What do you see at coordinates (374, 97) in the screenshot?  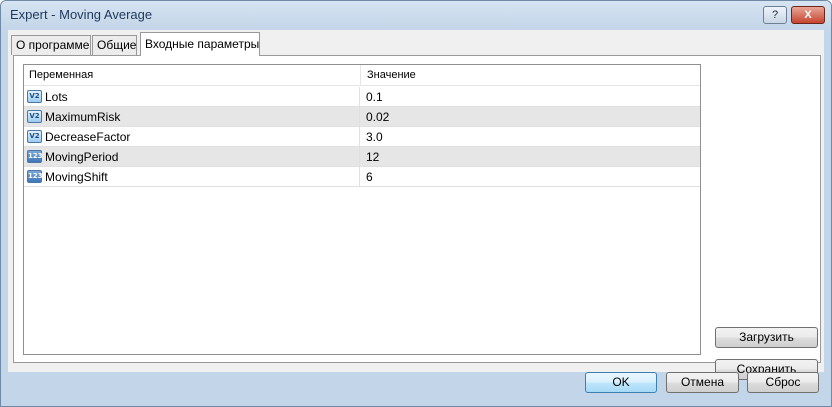 I see `variable-value: 0.1` at bounding box center [374, 97].